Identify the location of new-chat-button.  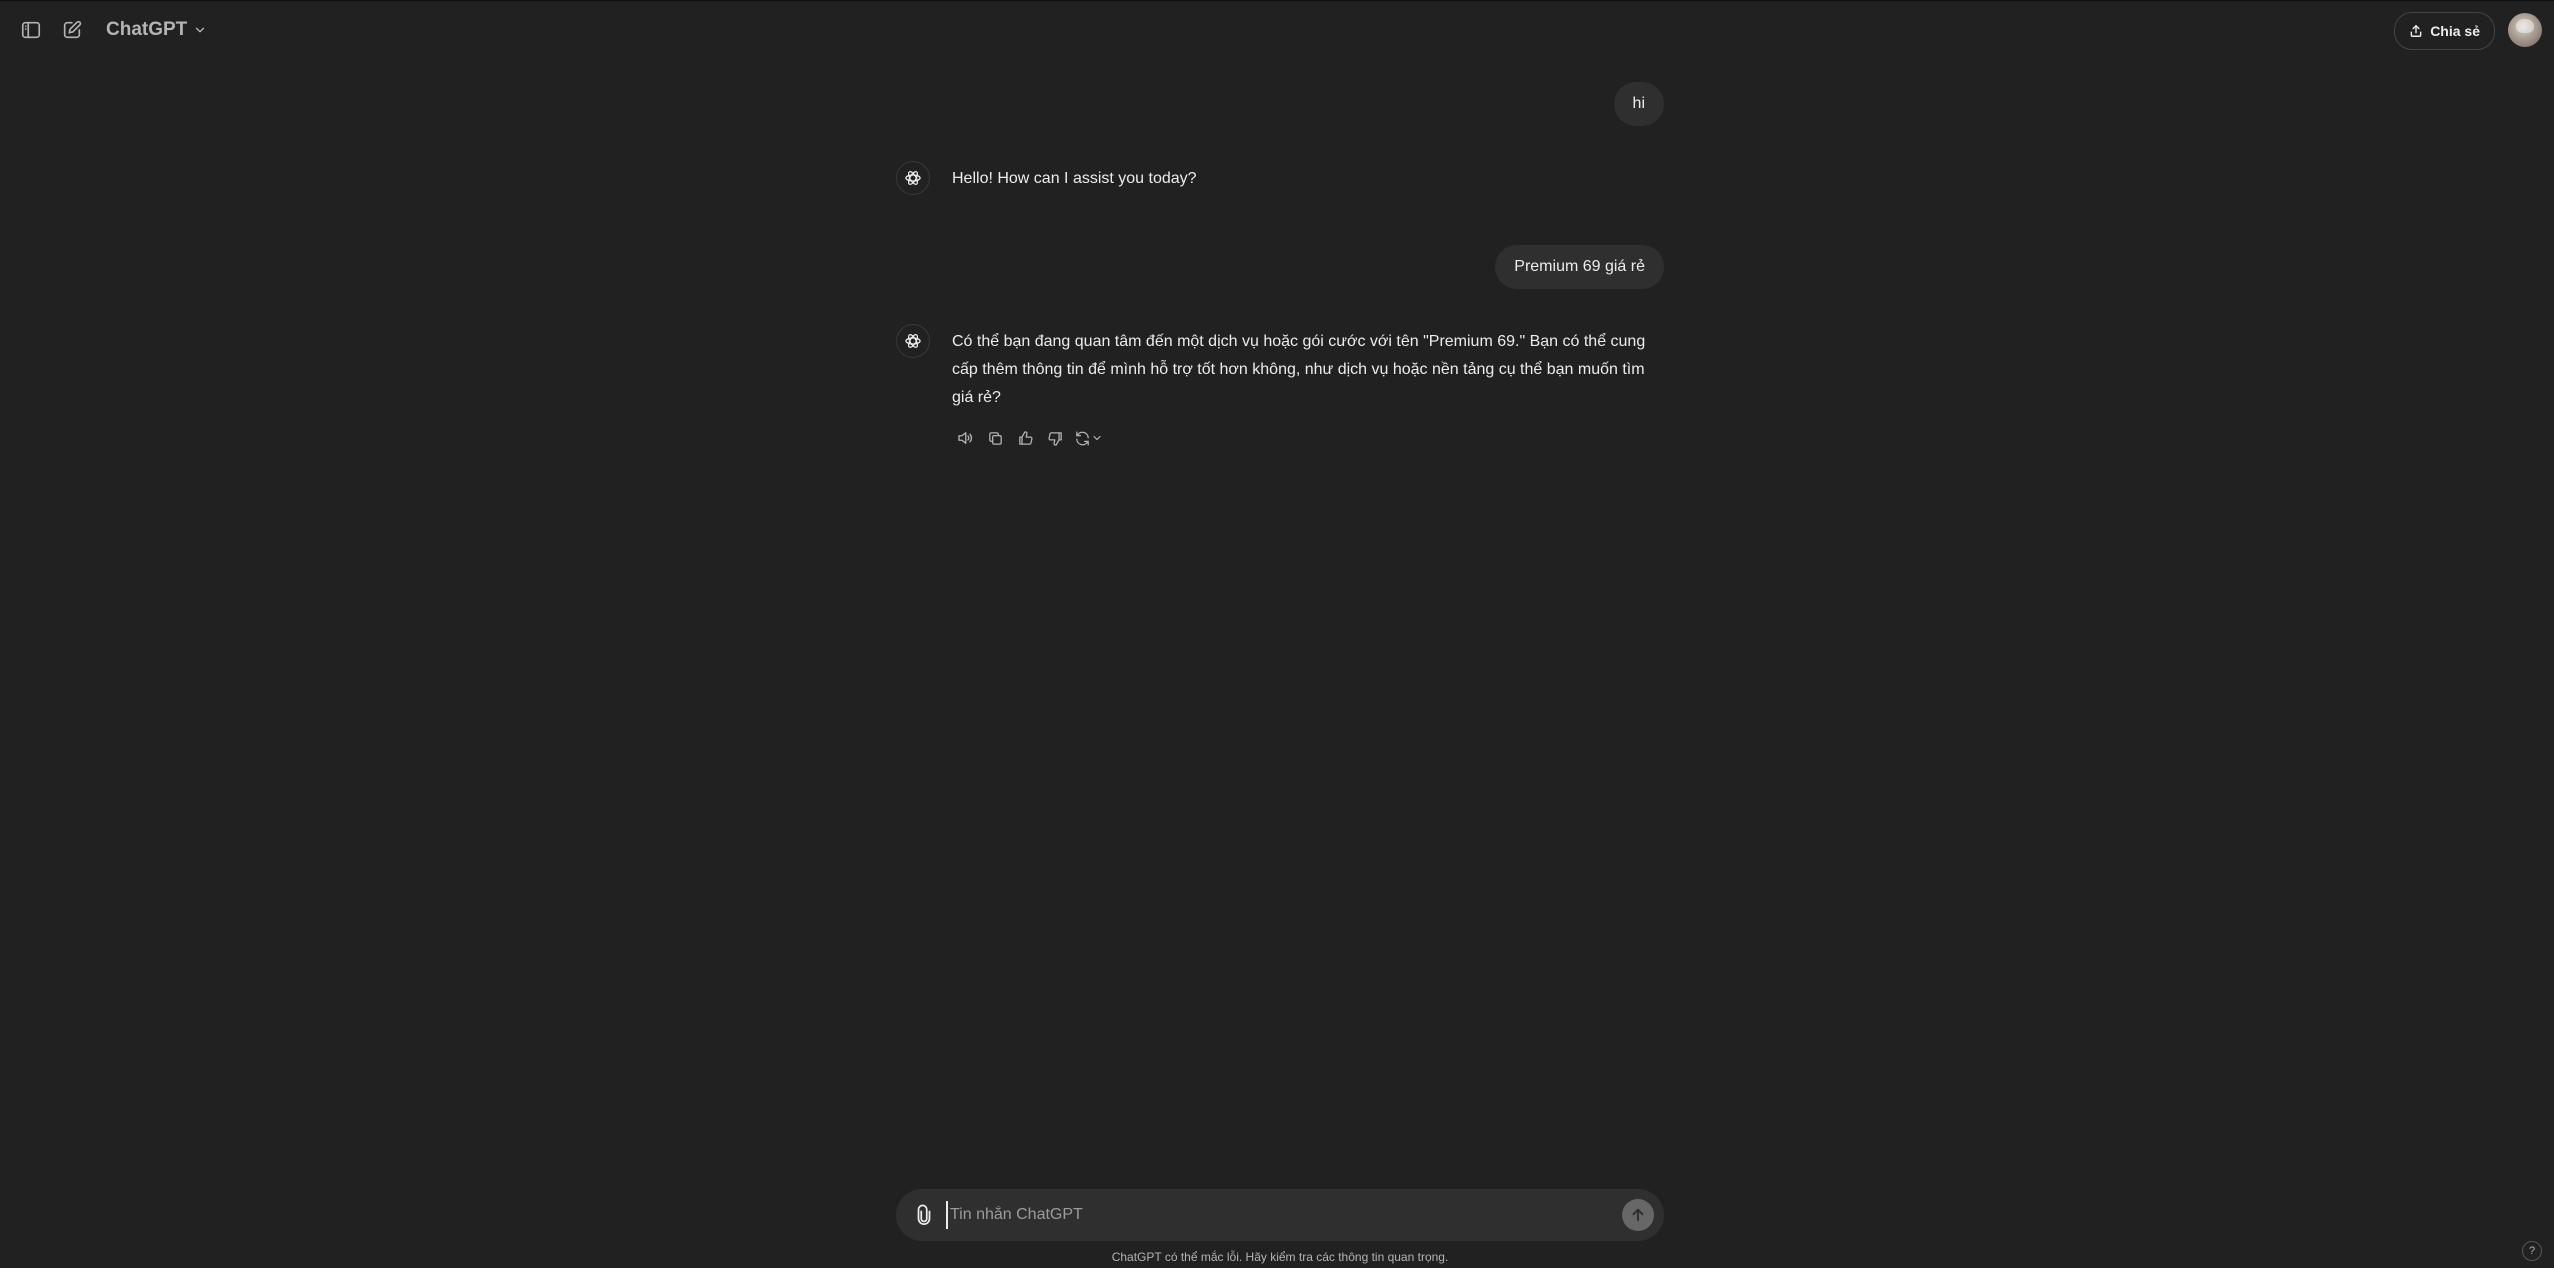
(72, 30).